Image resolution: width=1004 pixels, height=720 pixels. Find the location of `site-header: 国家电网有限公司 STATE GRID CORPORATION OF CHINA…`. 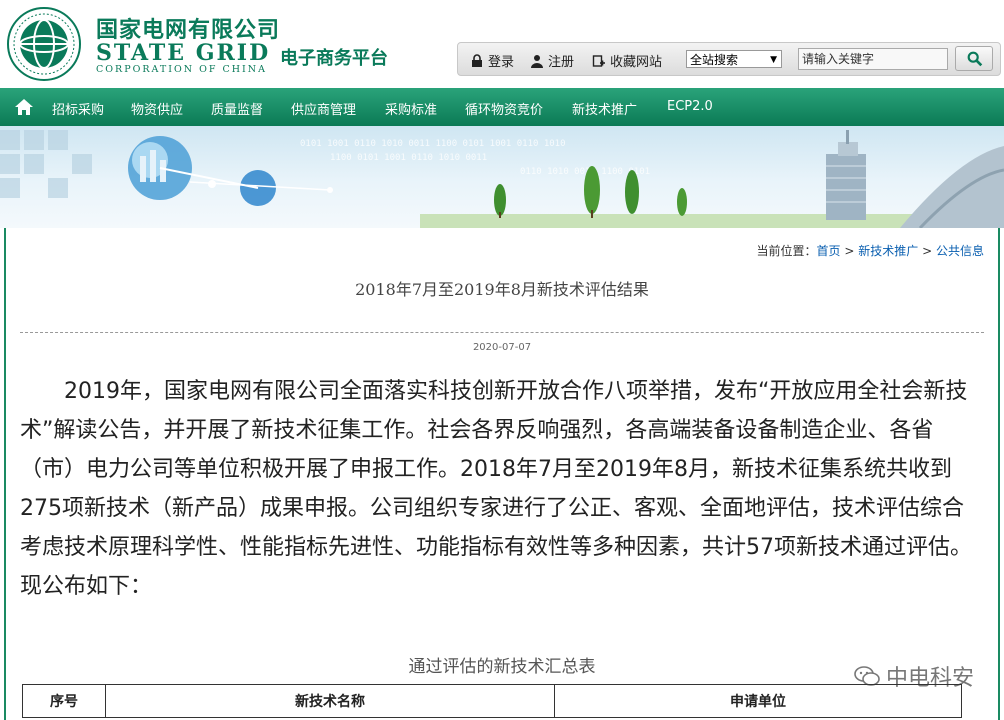

site-header: 国家电网有限公司 STATE GRID CORPORATION OF CHINA… is located at coordinates (502, 44).